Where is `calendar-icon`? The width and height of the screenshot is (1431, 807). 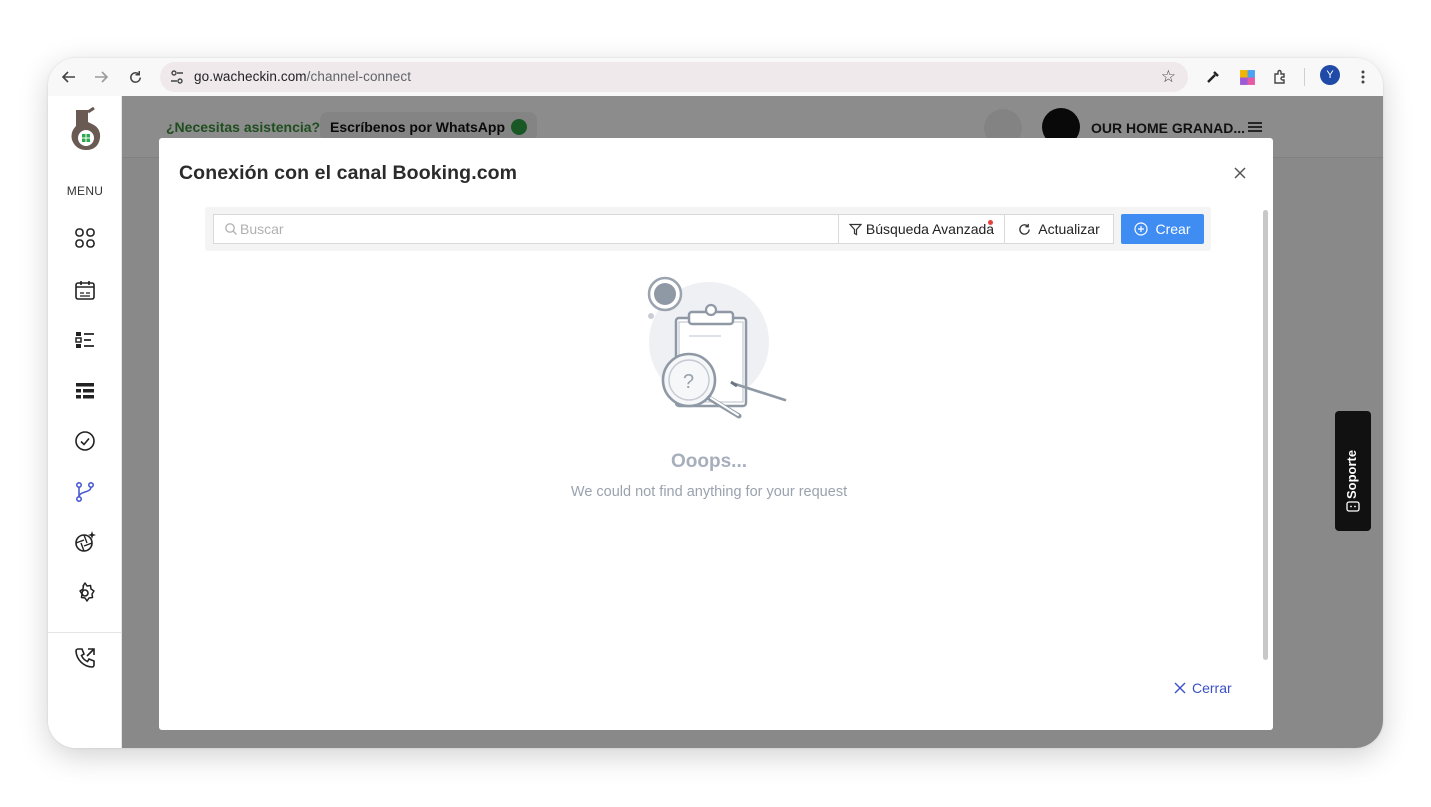
calendar-icon is located at coordinates (85, 290).